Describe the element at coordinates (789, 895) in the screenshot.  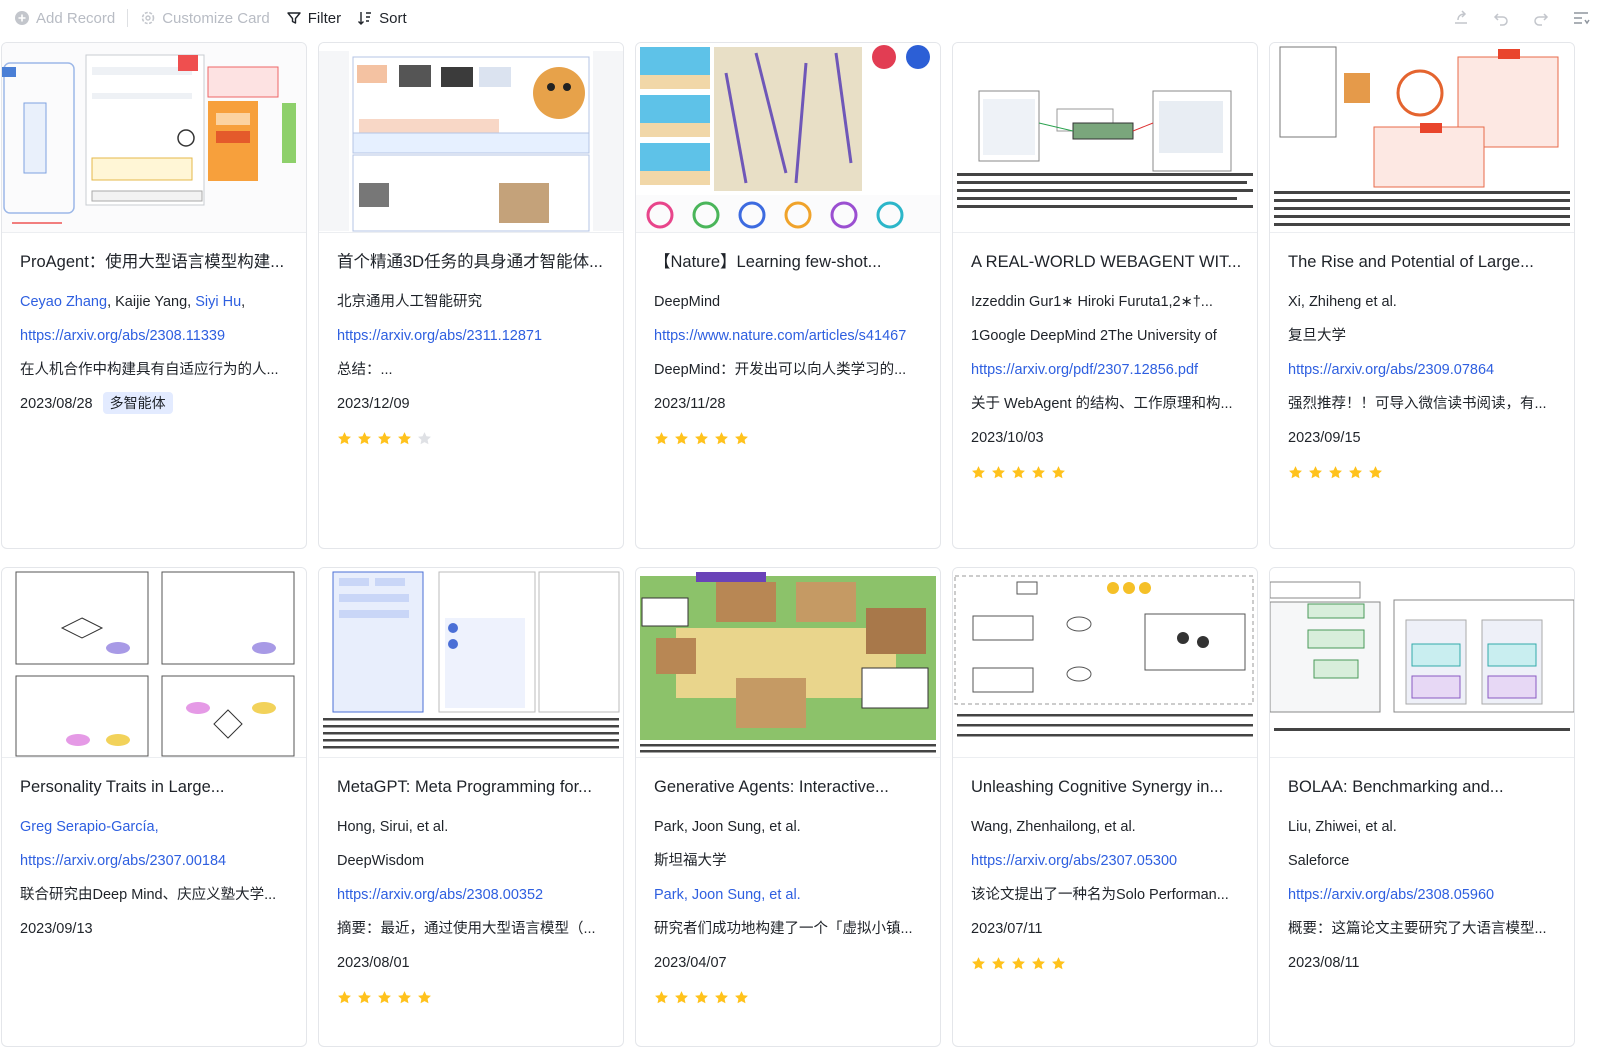
I see `card-url: Park, Joon Sung, et al.` at that location.